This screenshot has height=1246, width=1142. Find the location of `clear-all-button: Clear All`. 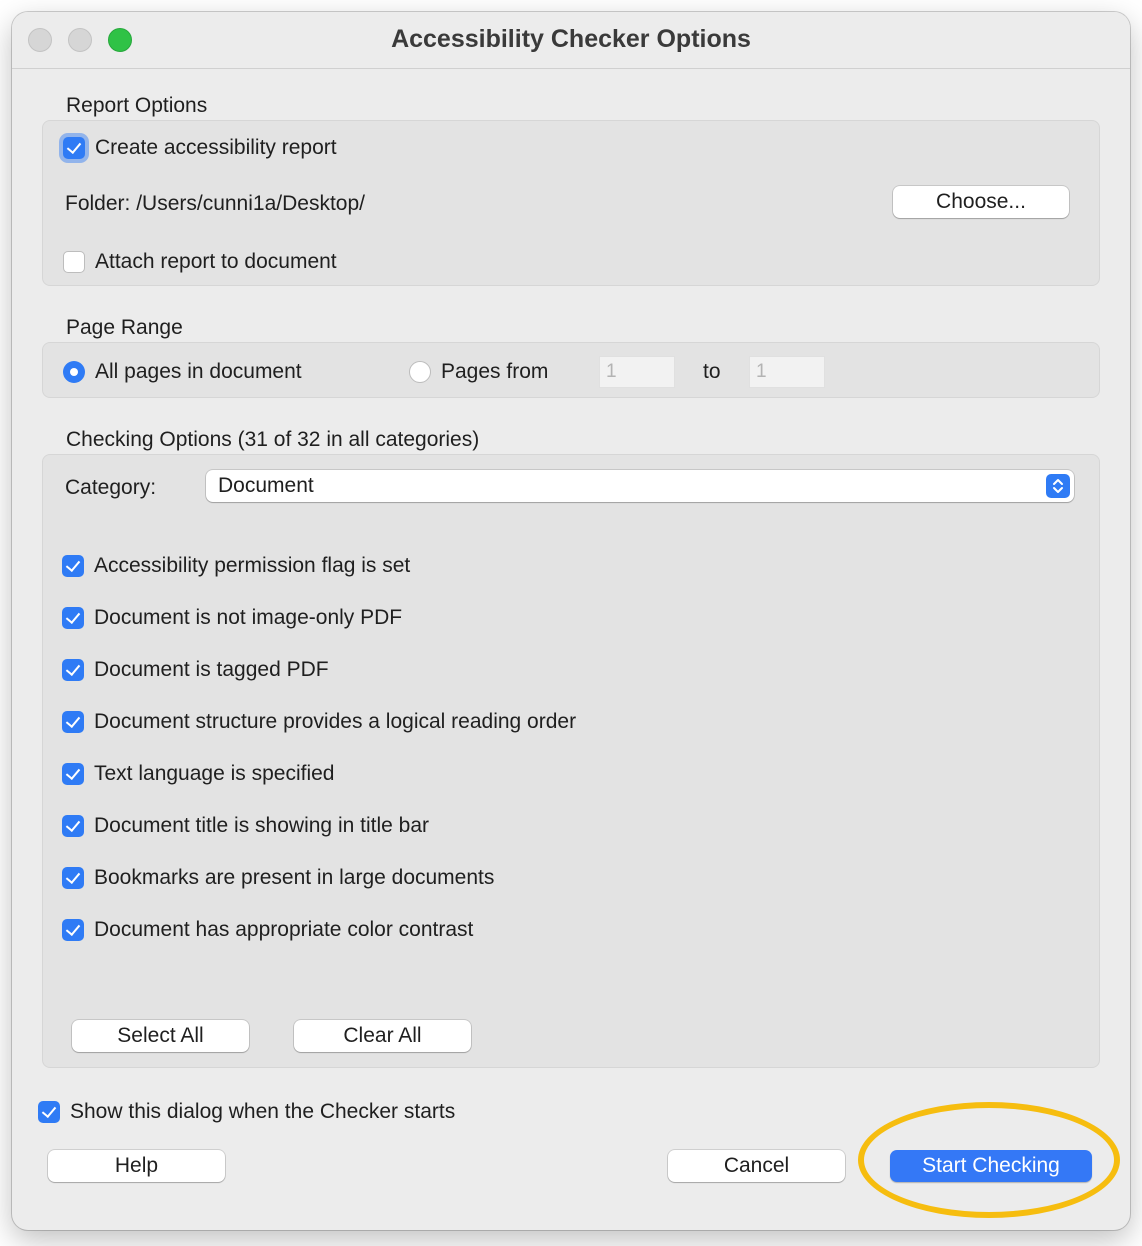

clear-all-button: Clear All is located at coordinates (382, 1036).